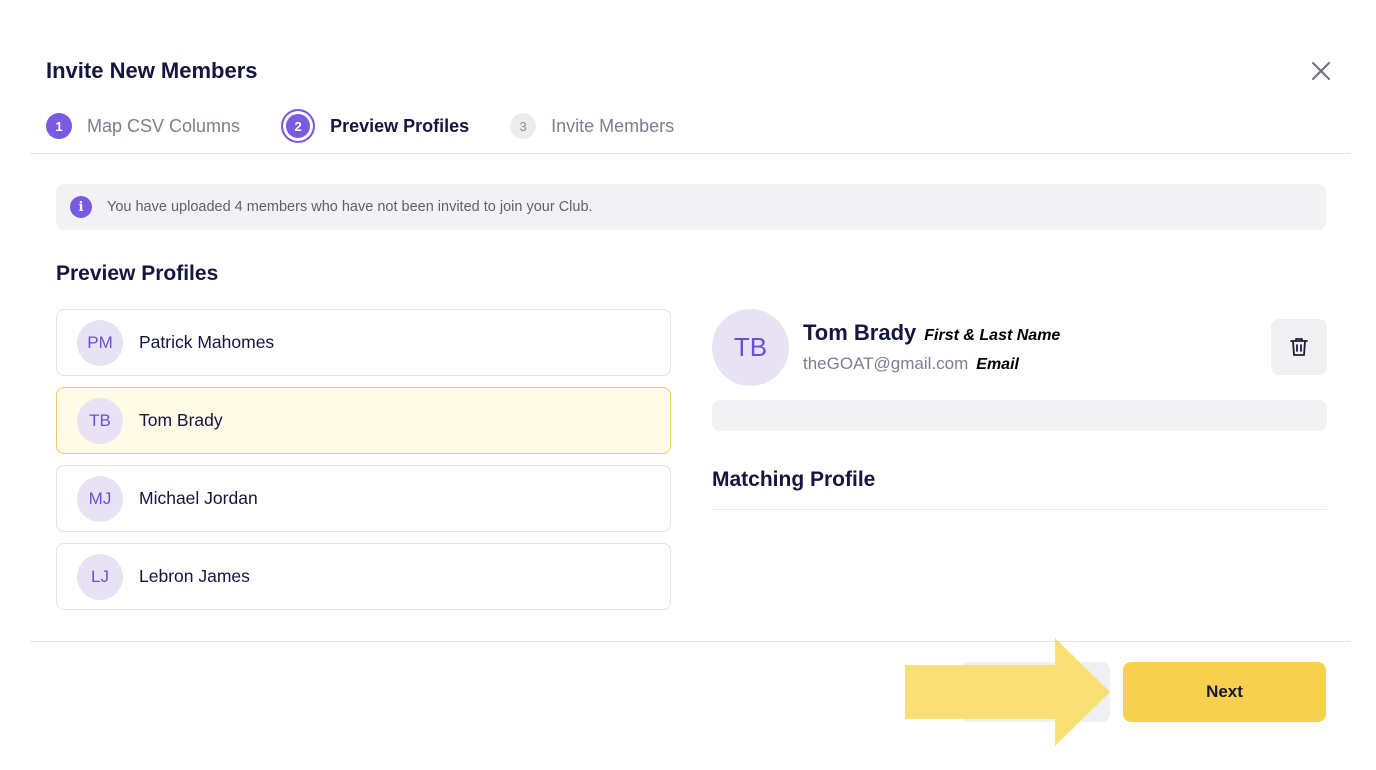 Image resolution: width=1376 pixels, height=770 pixels. Describe the element at coordinates (363, 576) in the screenshot. I see `profile-item: LJ Lebron James` at that location.